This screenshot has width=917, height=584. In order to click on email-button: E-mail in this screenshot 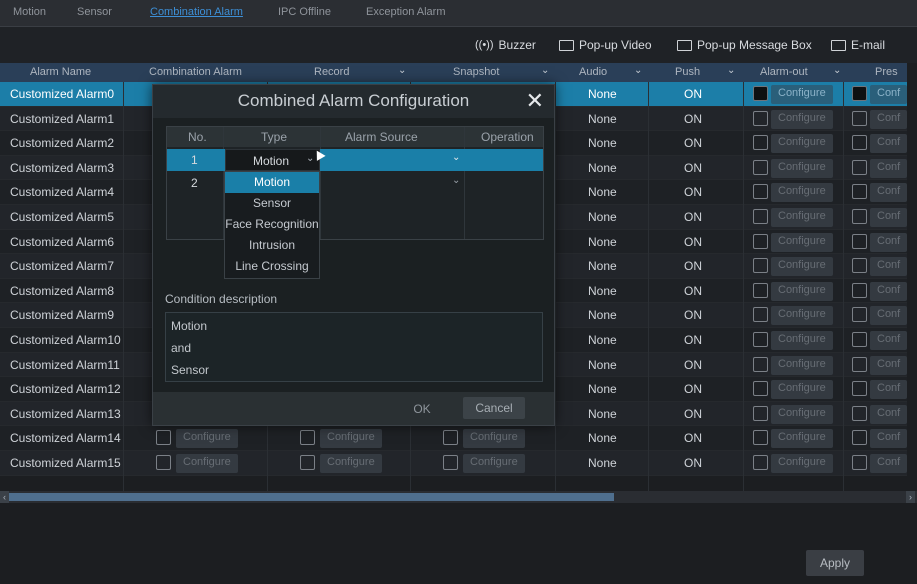, I will do `click(858, 45)`.